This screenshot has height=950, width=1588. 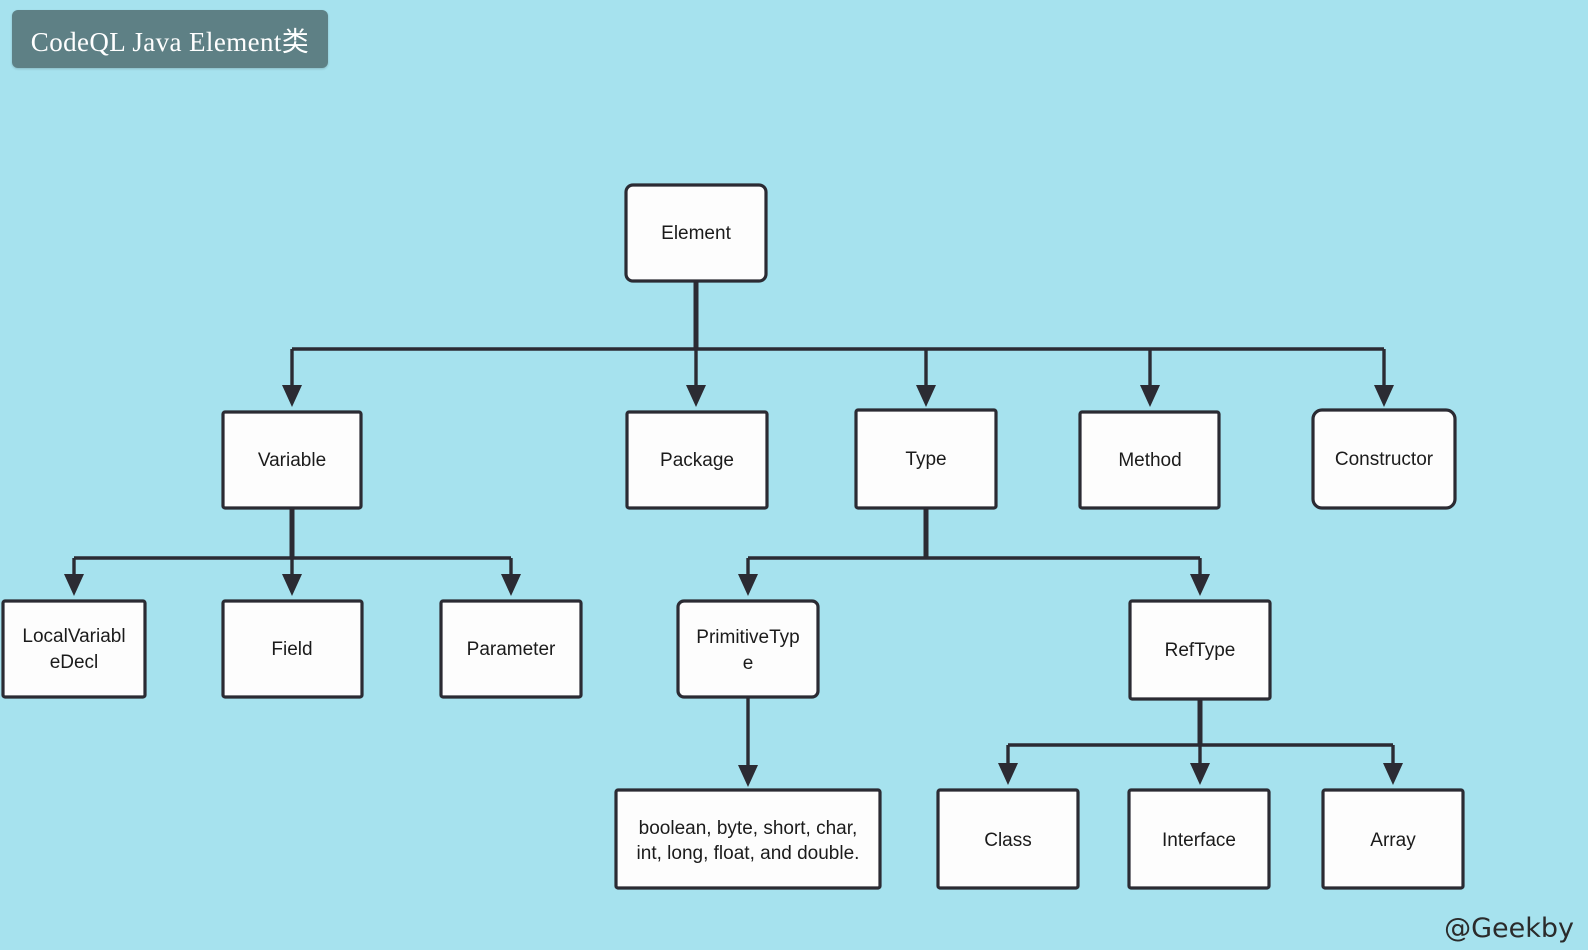 What do you see at coordinates (748, 828) in the screenshot?
I see `node-primitive-list-label-line1: boolean, byte, short, char,` at bounding box center [748, 828].